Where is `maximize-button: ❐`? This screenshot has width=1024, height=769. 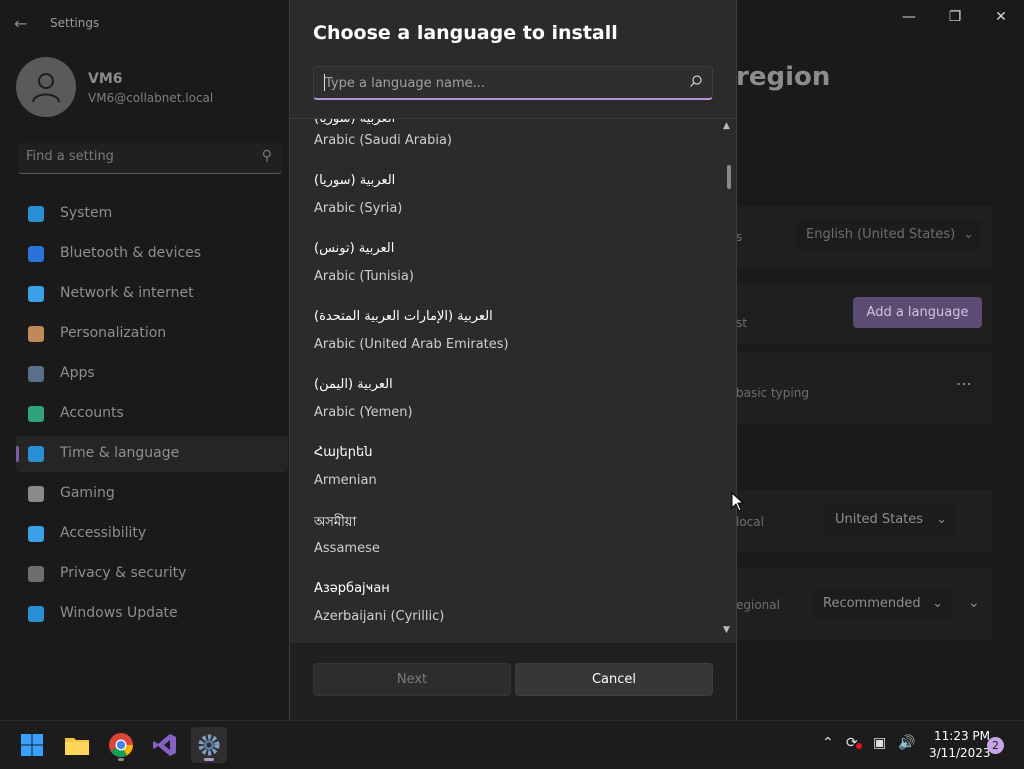
maximize-button: ❐ is located at coordinates (955, 17).